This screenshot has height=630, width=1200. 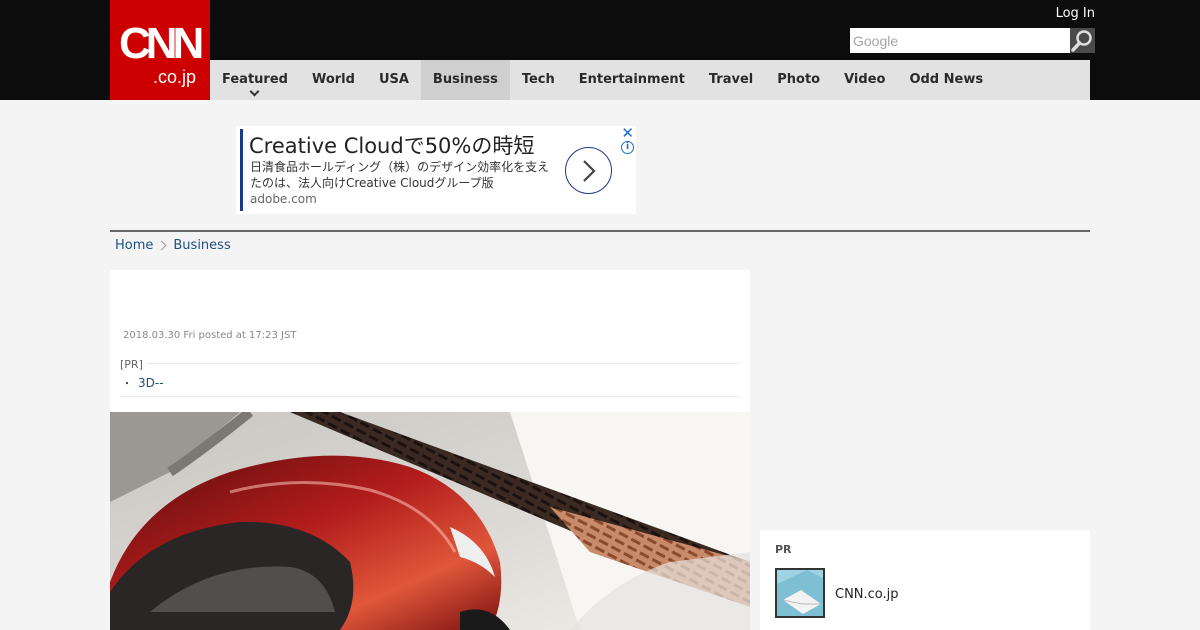 I want to click on nav-label: Business, so click(x=465, y=79).